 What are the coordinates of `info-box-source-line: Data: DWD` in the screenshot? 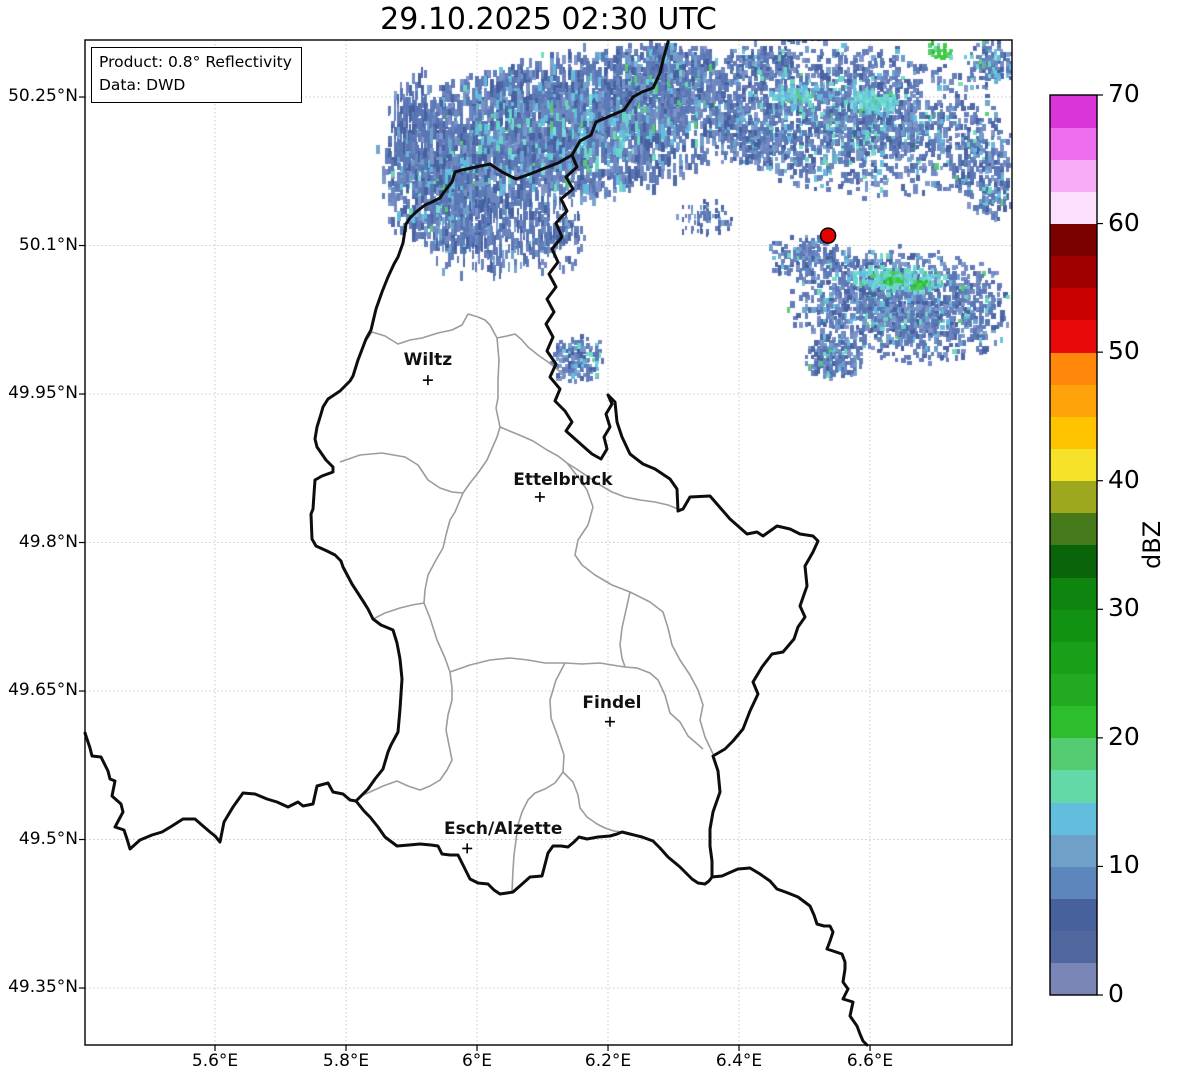 It's located at (142, 85).